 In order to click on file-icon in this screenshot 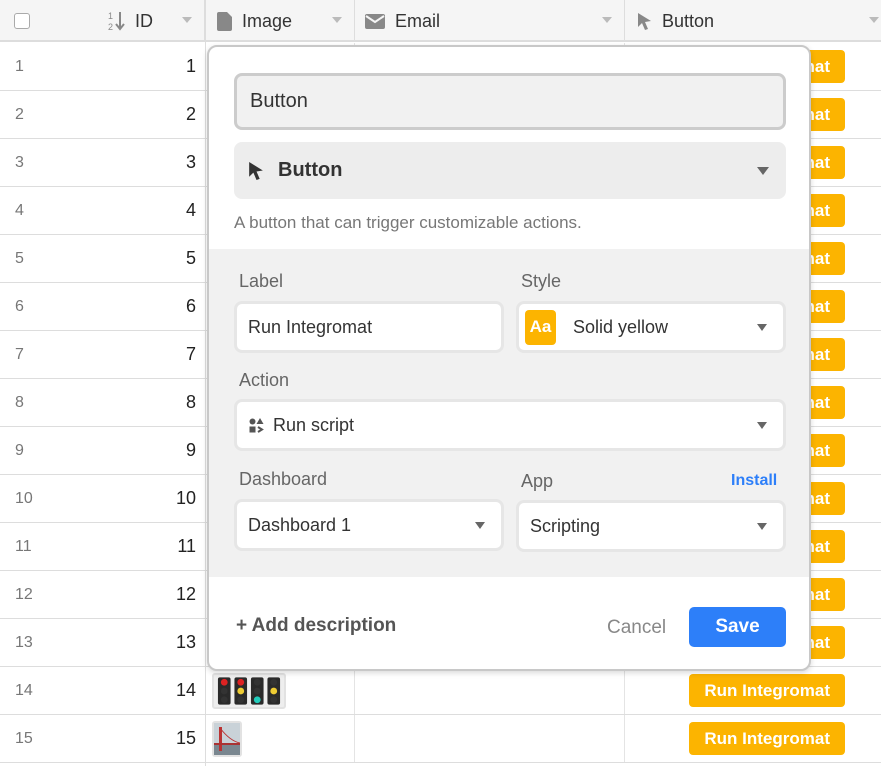, I will do `click(224, 21)`.